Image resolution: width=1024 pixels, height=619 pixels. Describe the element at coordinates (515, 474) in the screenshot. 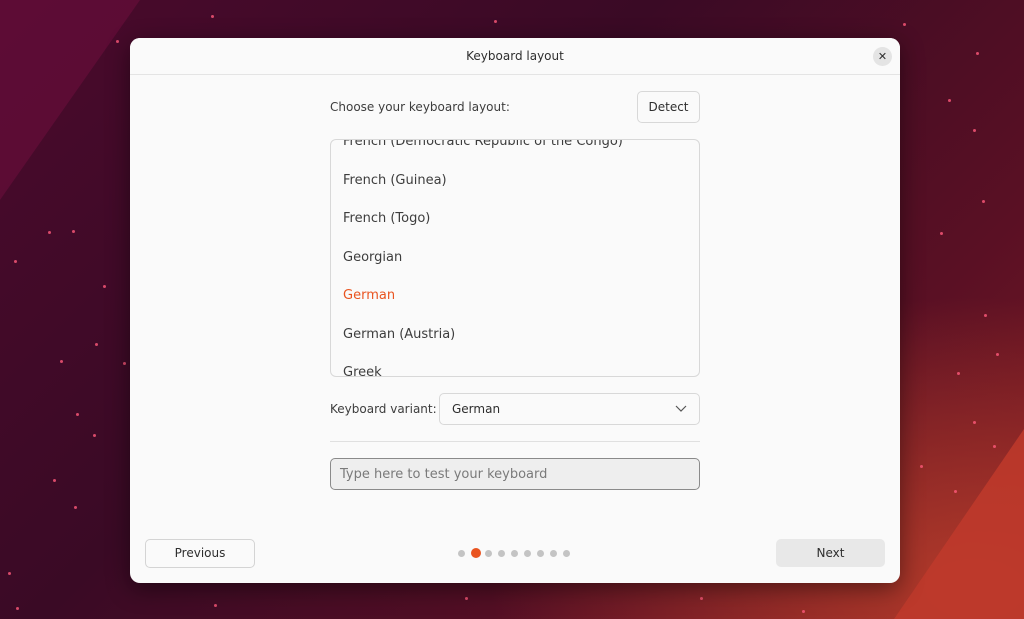

I see `keyboard-test-input` at that location.